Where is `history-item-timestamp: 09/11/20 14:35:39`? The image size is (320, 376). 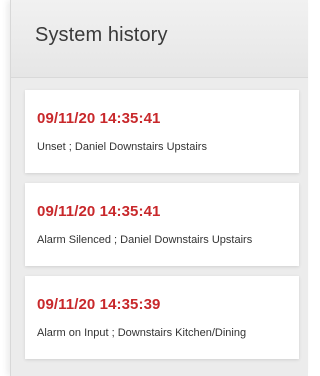 history-item-timestamp: 09/11/20 14:35:39 is located at coordinates (99, 304).